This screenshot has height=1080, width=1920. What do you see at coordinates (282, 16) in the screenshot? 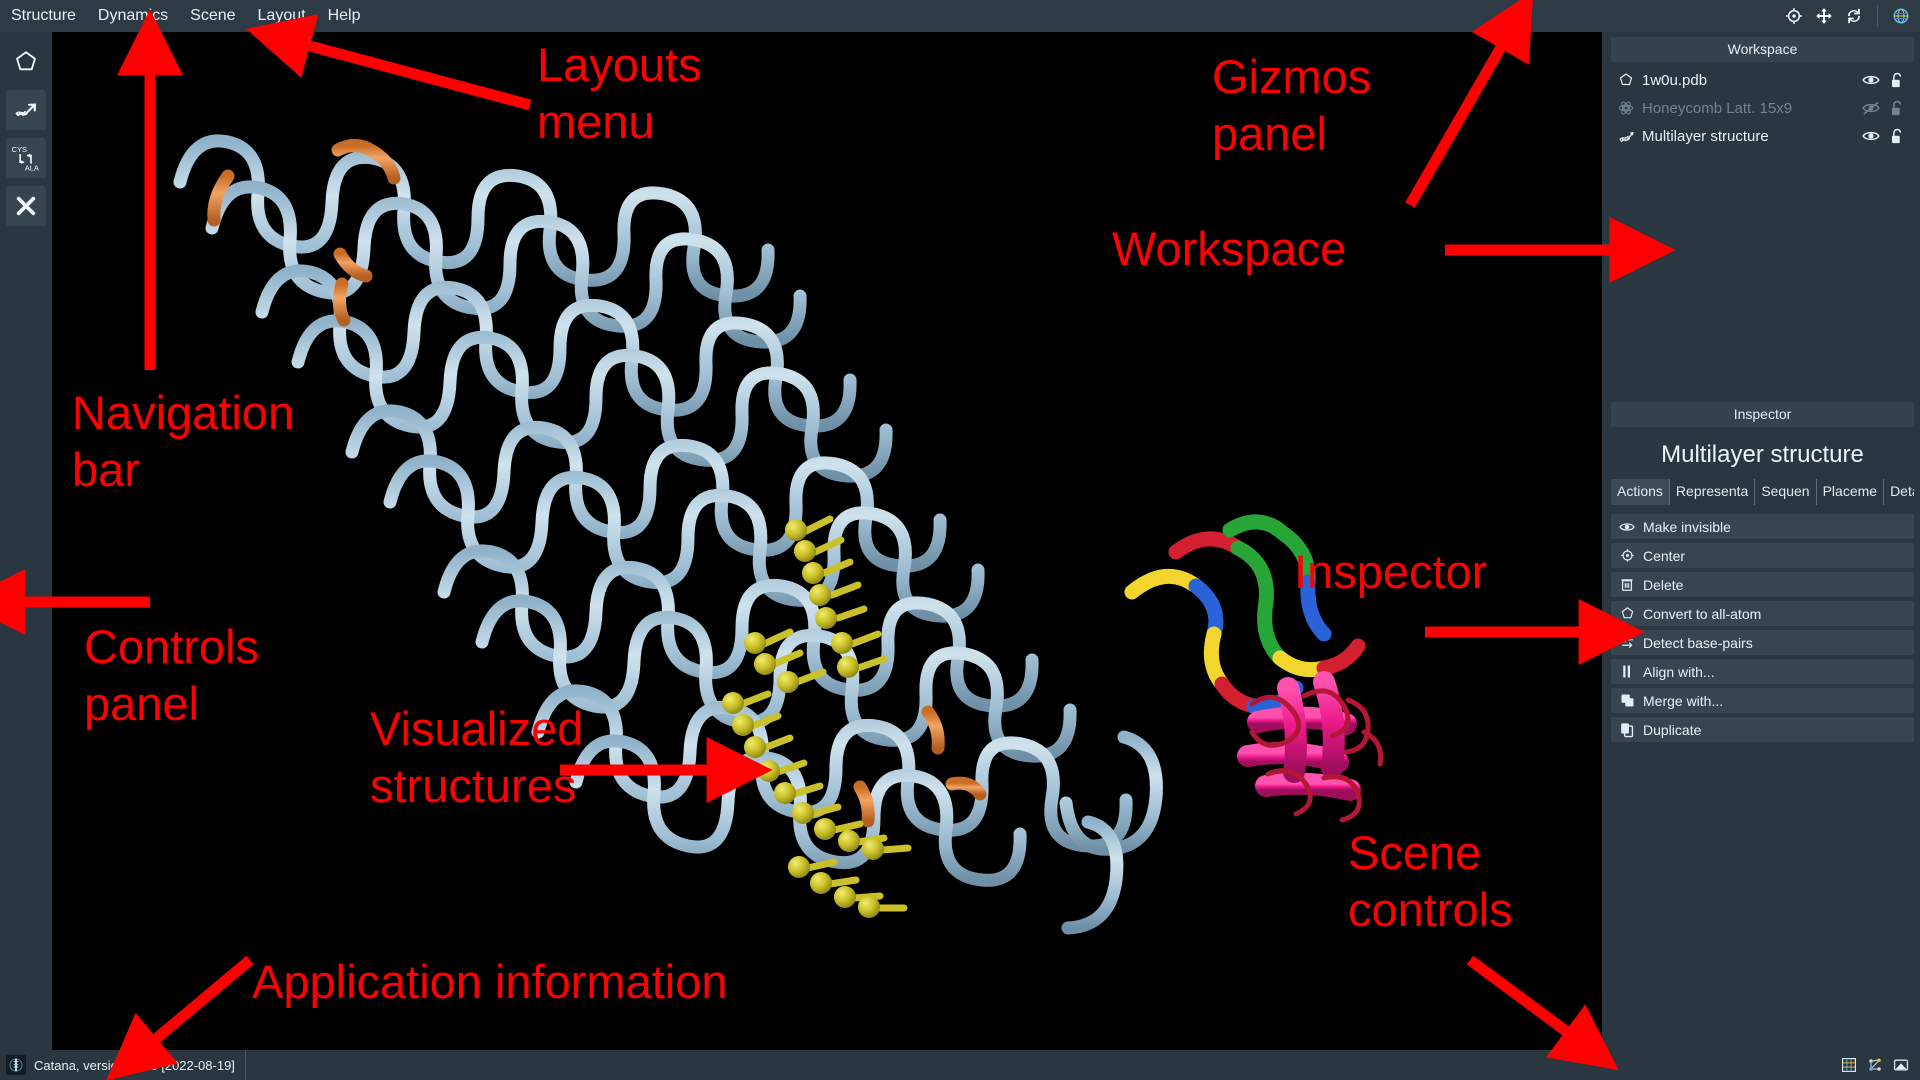
I see `menu-item-layout: Layout` at bounding box center [282, 16].